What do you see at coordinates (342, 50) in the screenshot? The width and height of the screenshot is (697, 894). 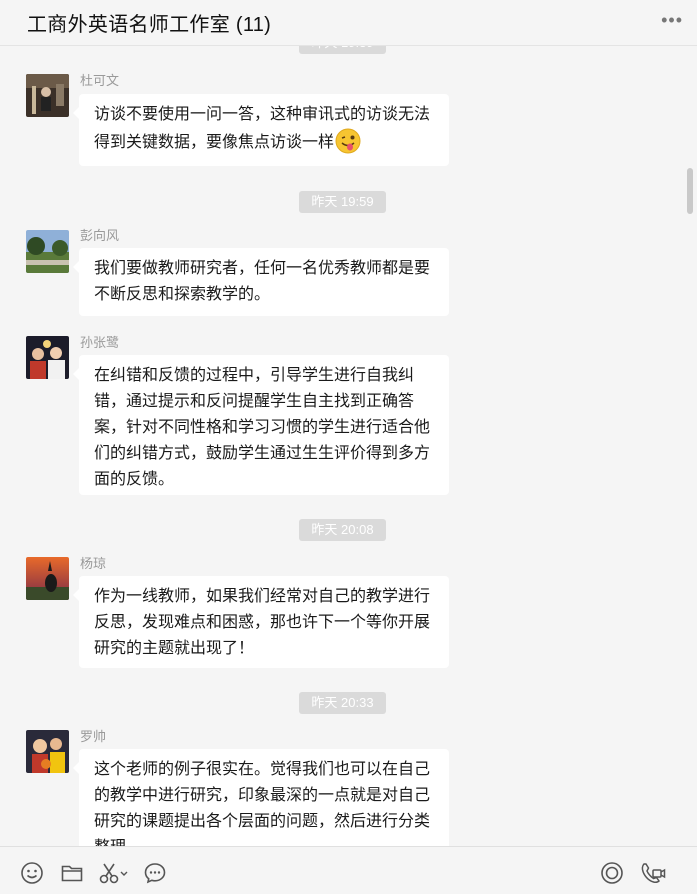 I see `timestamp: 昨天 19:39` at bounding box center [342, 50].